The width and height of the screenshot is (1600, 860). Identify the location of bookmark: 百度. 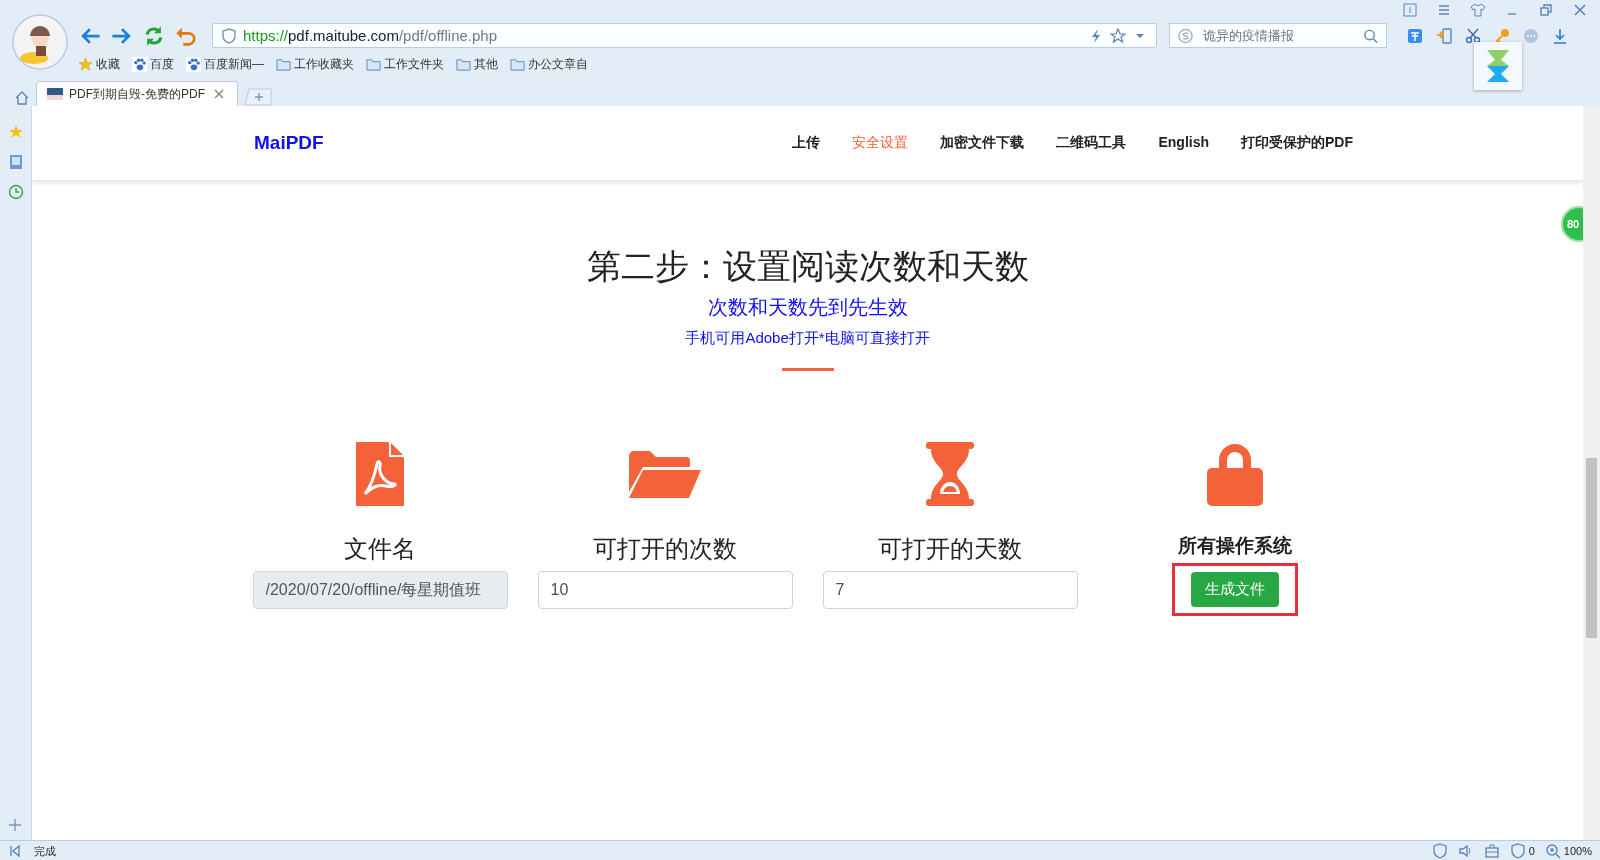
(153, 64).